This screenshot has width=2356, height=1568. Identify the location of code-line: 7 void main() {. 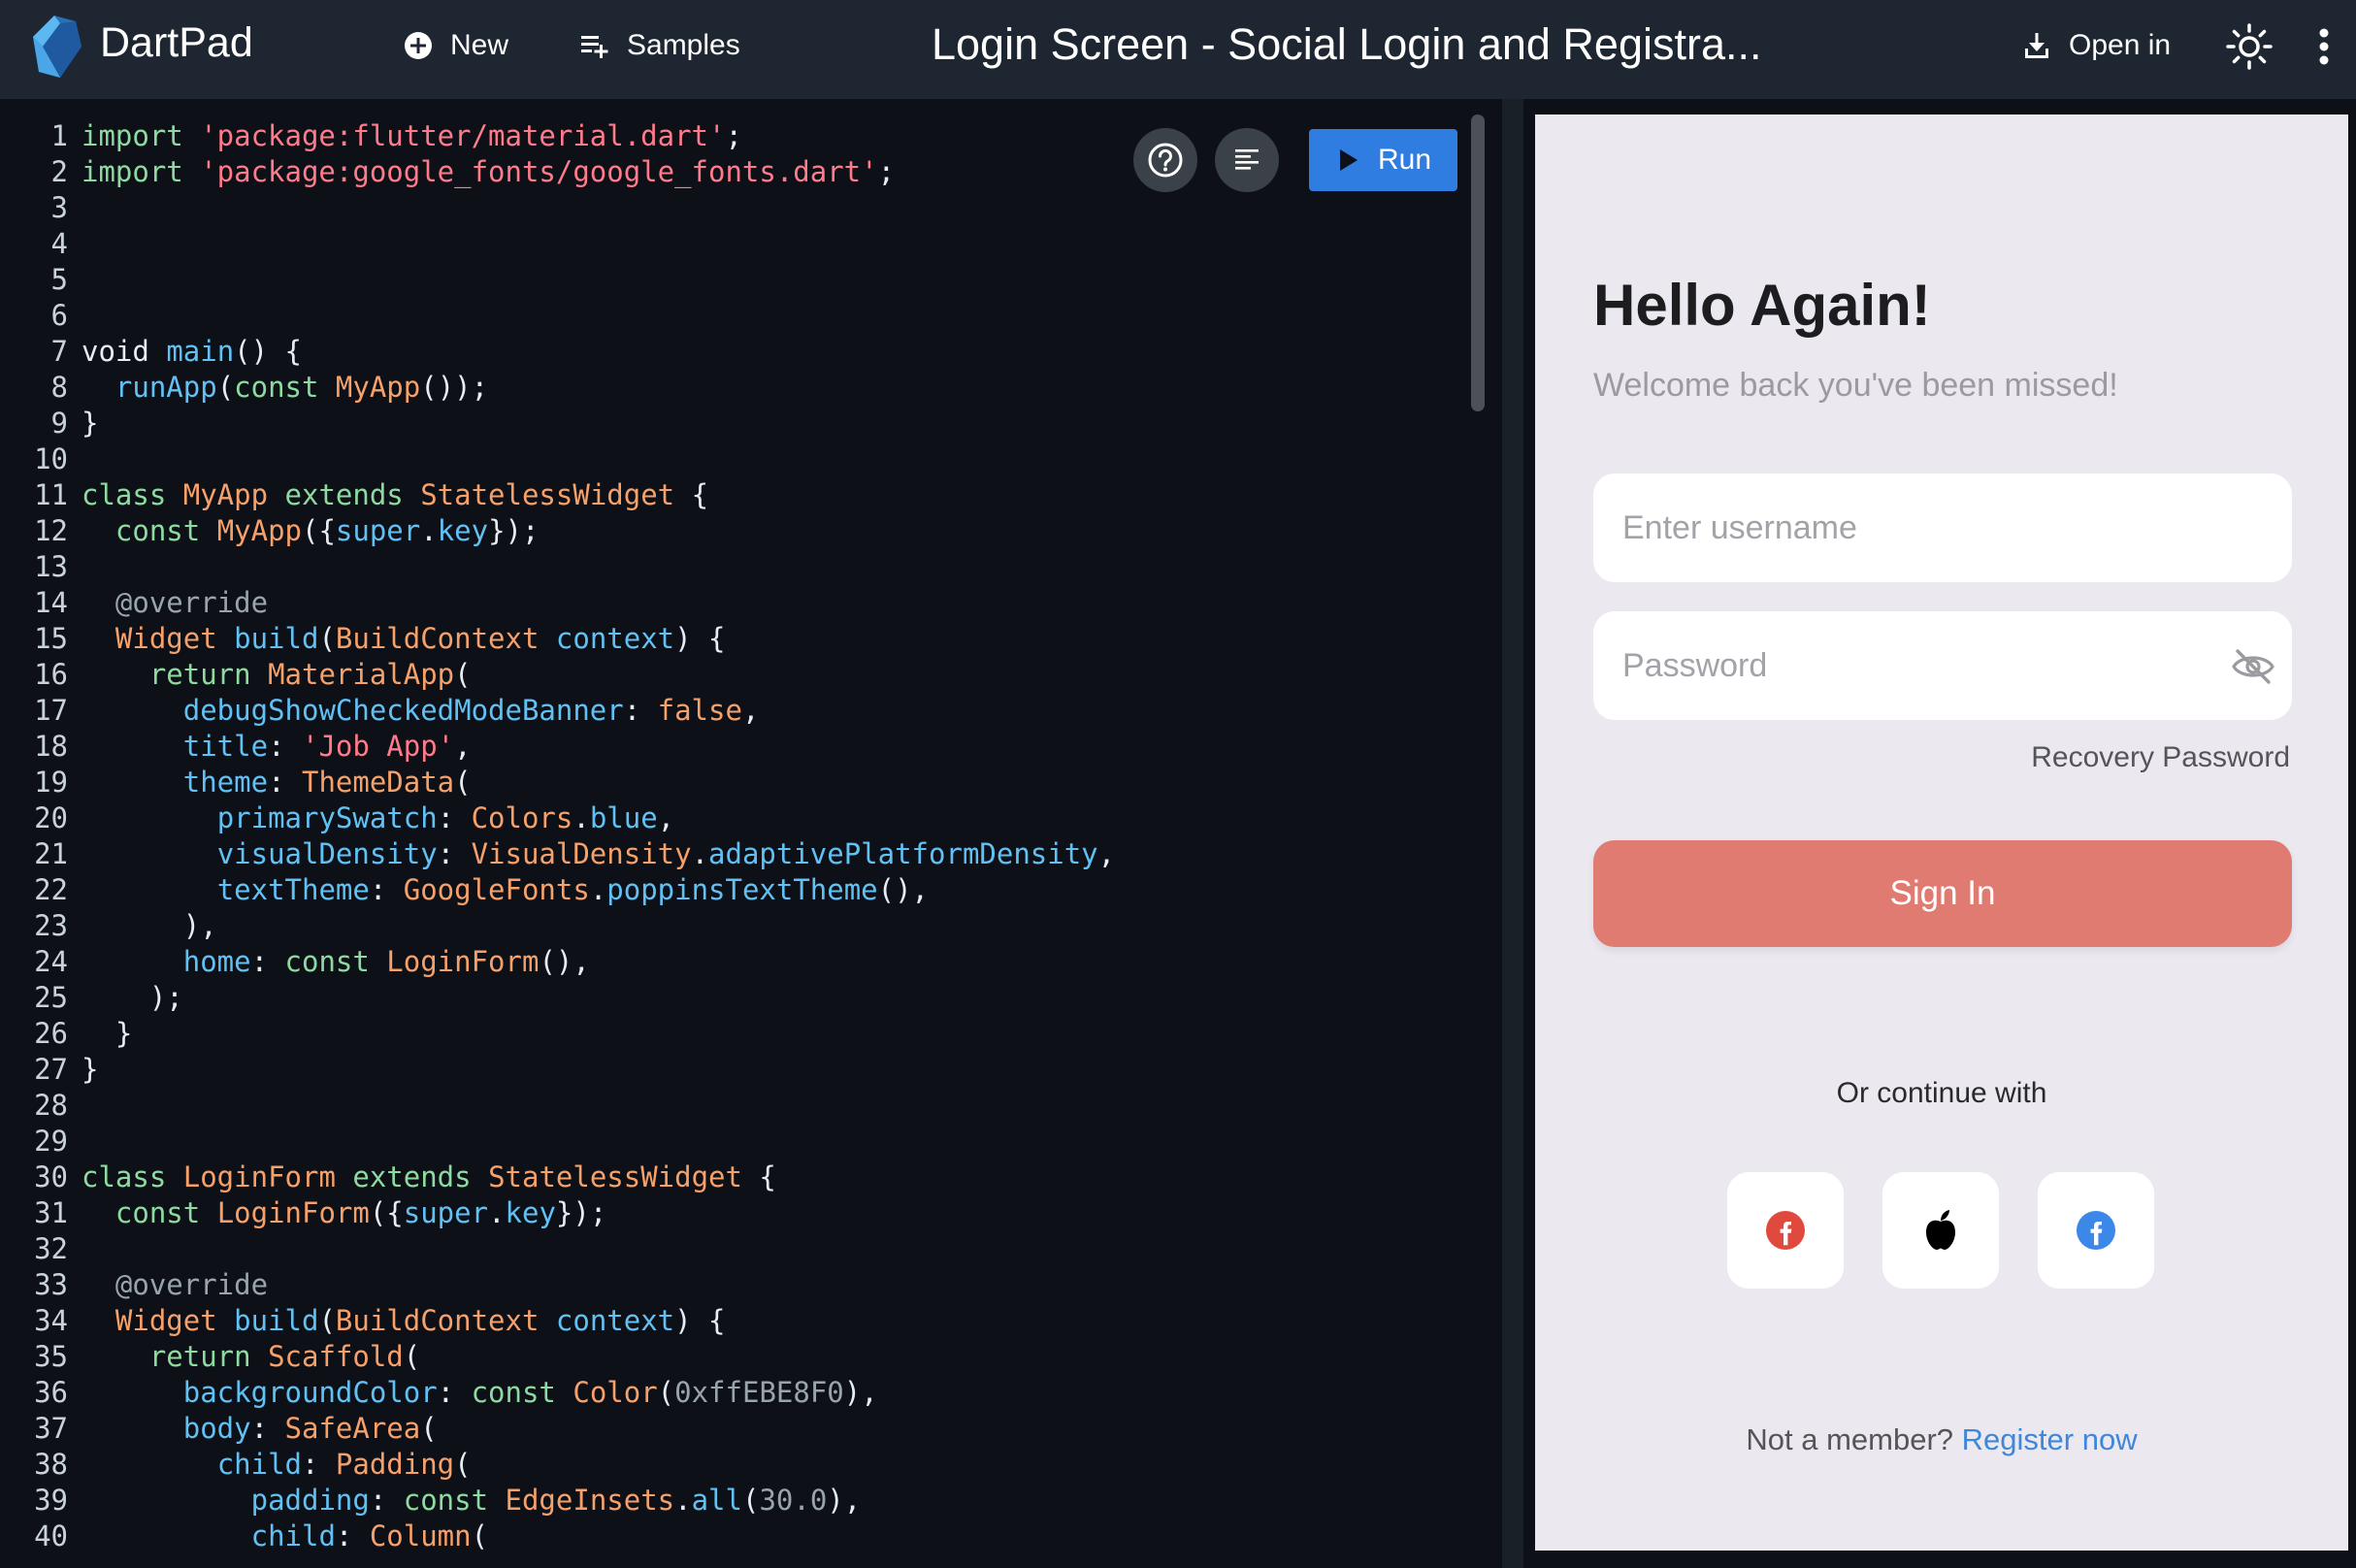
(732, 352).